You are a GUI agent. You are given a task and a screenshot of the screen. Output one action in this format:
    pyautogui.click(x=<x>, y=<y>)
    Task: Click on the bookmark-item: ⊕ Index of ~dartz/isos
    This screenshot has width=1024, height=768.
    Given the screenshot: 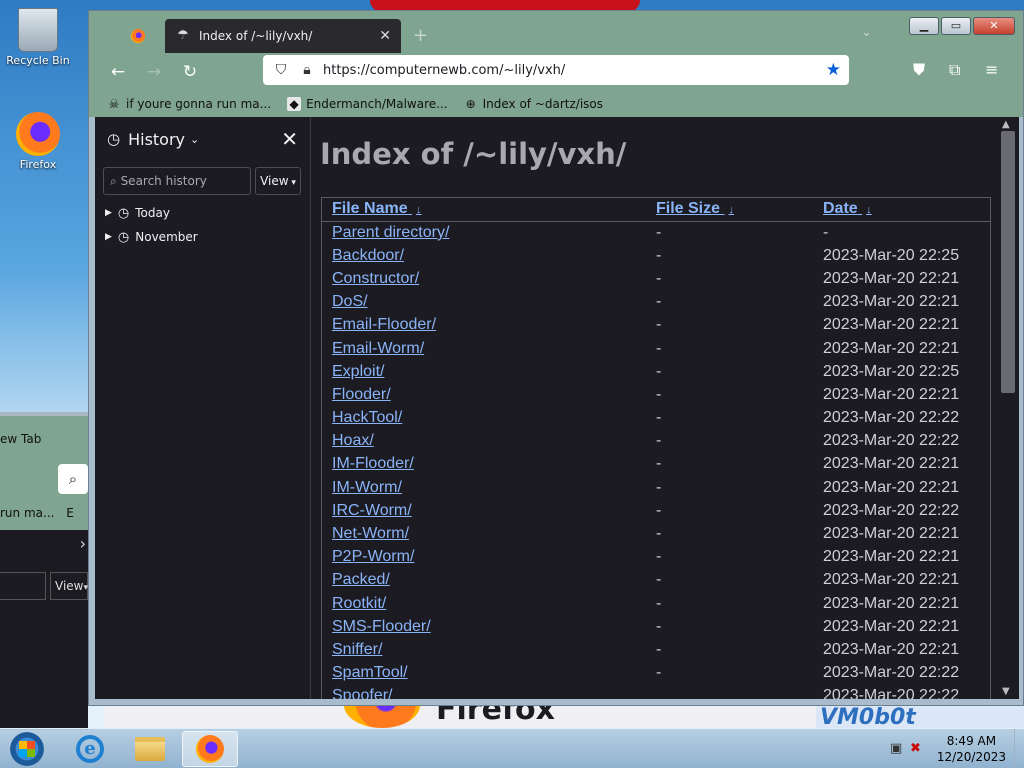 What is the action you would take?
    pyautogui.click(x=533, y=104)
    